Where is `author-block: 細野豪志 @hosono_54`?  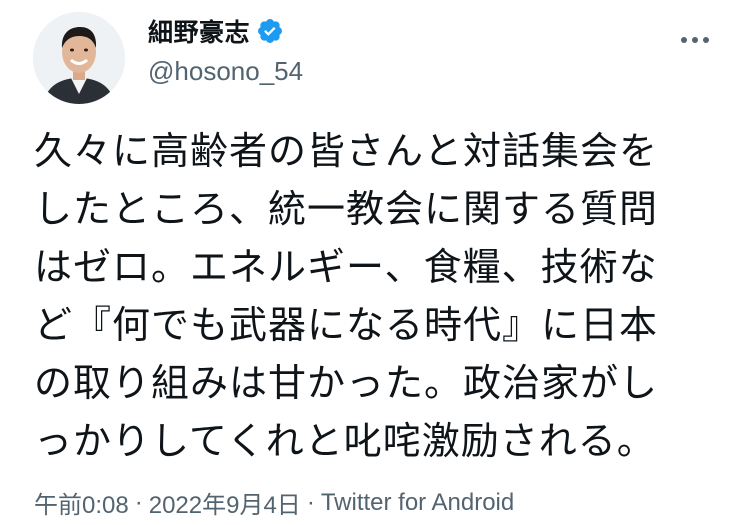 author-block: 細野豪志 @hosono_54 is located at coordinates (225, 50).